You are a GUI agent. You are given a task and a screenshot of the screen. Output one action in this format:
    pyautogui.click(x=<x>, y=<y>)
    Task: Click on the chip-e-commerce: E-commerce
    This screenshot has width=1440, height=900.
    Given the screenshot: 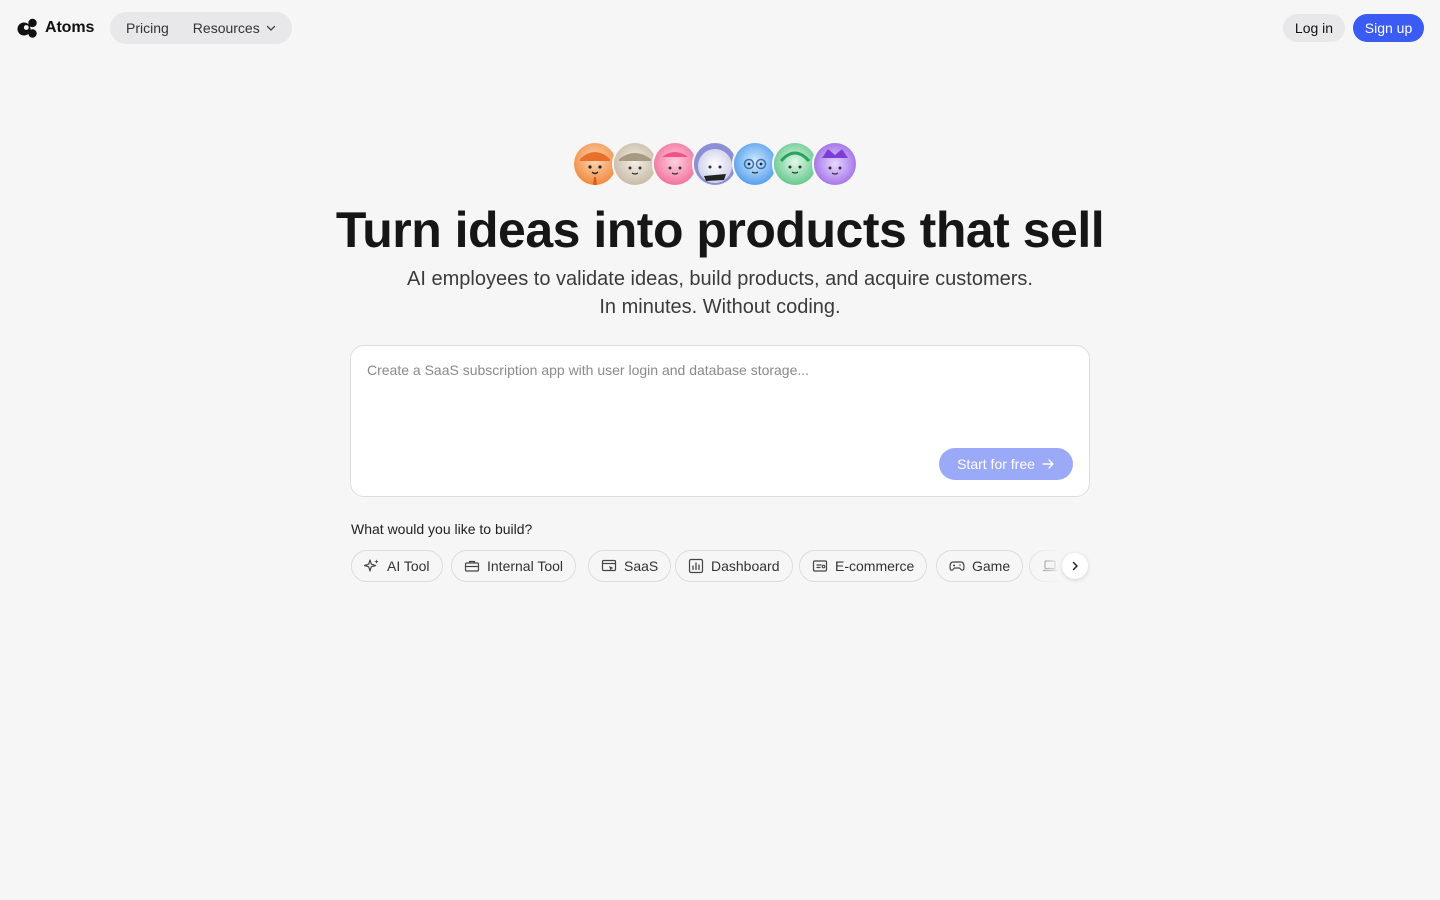 What is the action you would take?
    pyautogui.click(x=863, y=566)
    